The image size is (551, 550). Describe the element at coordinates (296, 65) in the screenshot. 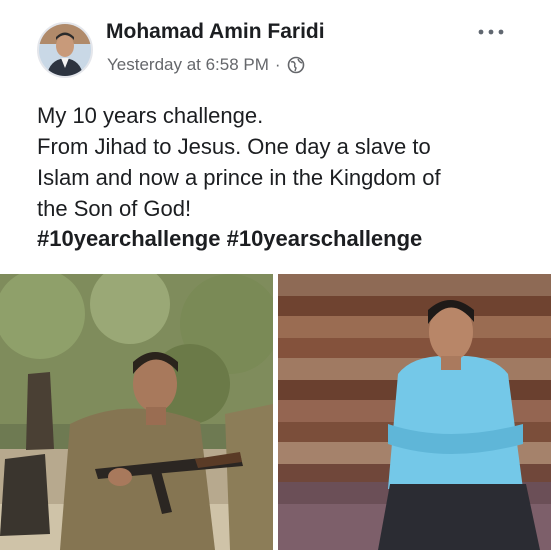

I see `globe-icon` at that location.